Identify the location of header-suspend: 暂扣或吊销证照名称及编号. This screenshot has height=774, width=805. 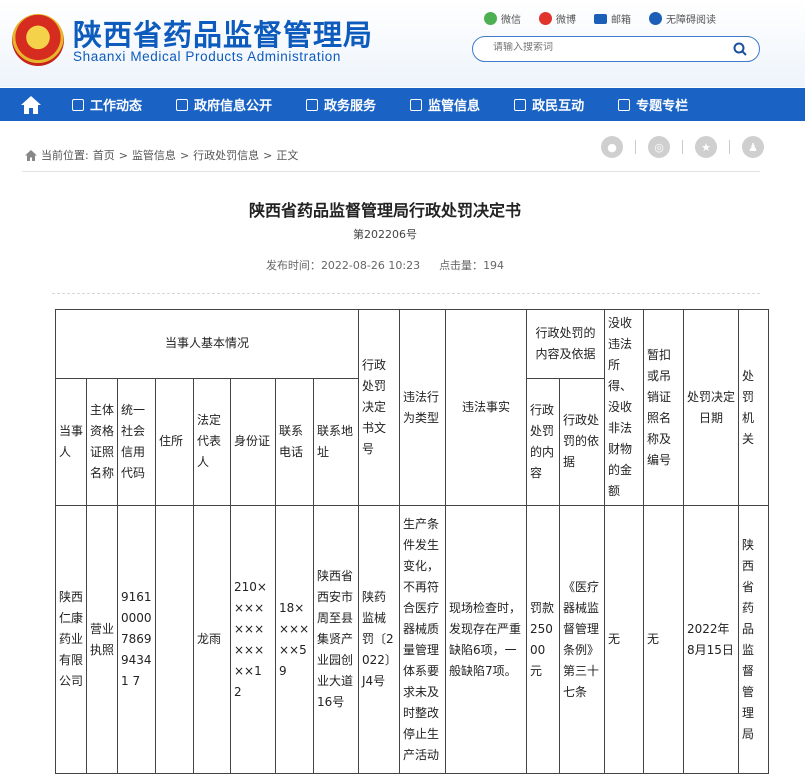
(663, 407).